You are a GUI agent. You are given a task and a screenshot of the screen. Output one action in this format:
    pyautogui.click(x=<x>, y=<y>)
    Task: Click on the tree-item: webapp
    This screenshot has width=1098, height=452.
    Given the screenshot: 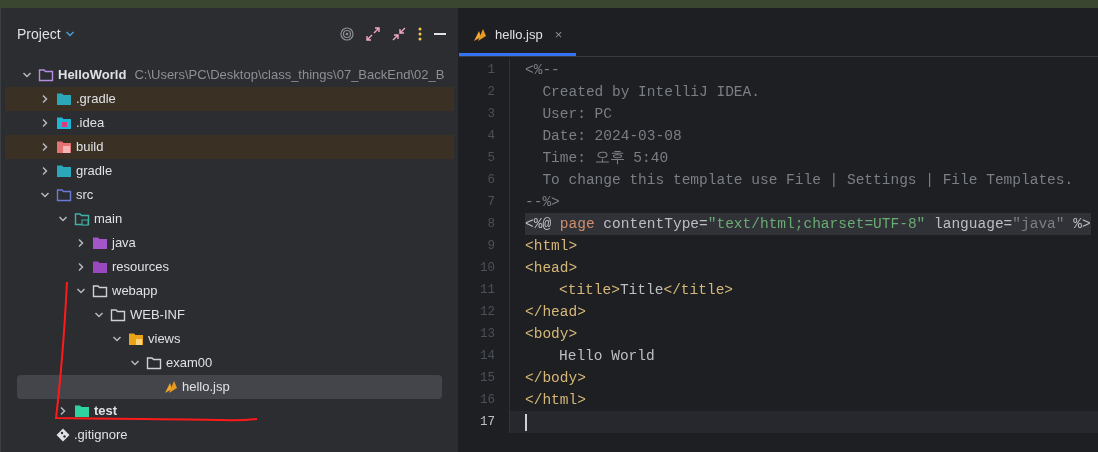 What is the action you would take?
    pyautogui.click(x=229, y=291)
    